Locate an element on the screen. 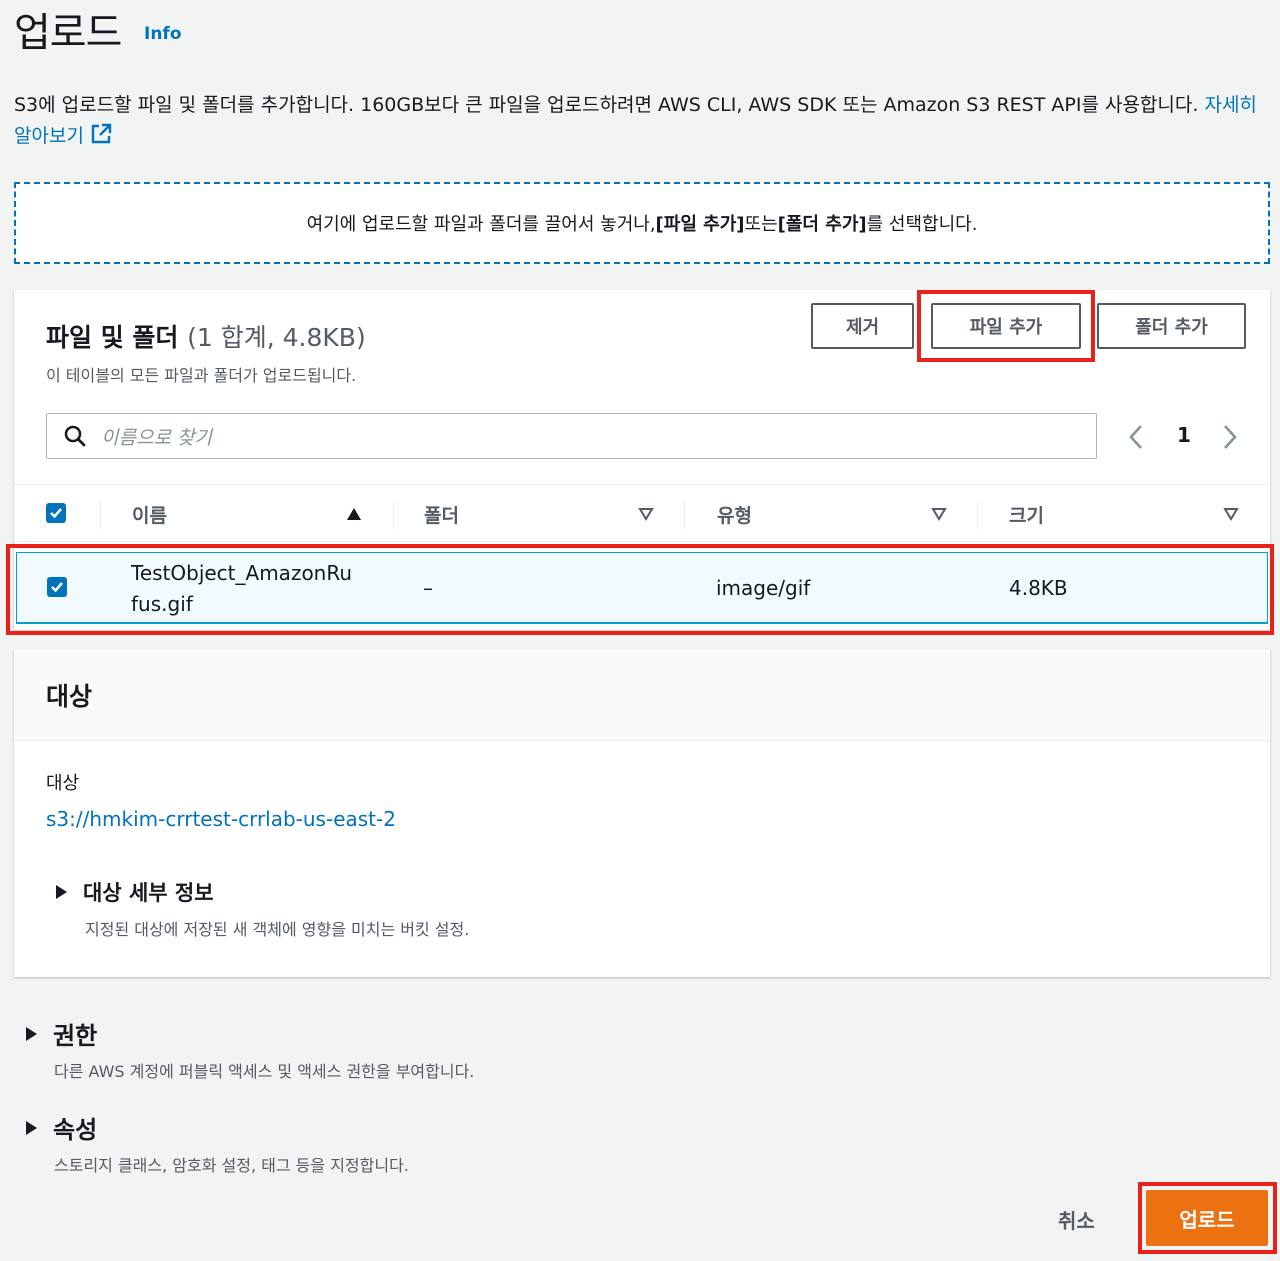  table-header: 이름 폴더 유형 크기 is located at coordinates (642, 513).